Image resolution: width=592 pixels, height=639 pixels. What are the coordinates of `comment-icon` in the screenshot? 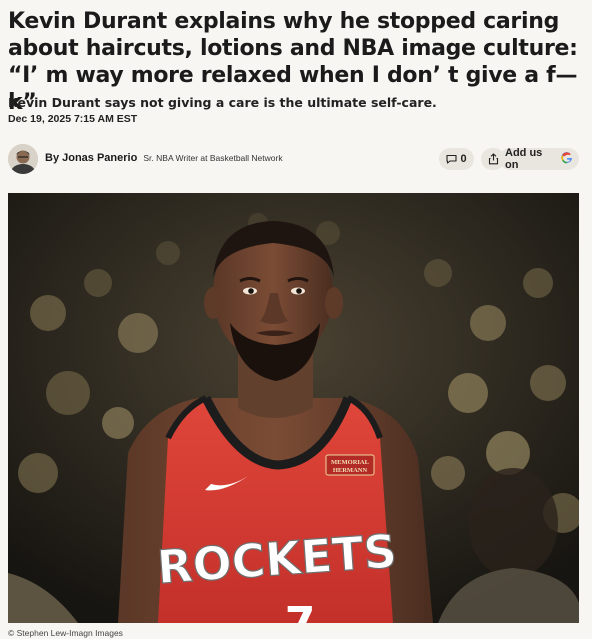 It's located at (451, 159).